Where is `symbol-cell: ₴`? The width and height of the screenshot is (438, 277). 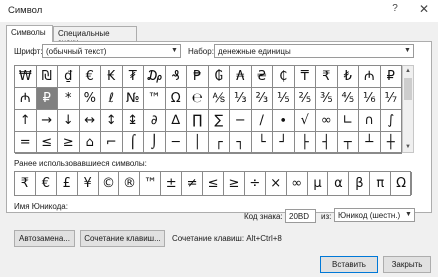 symbol-cell: ₴ is located at coordinates (262, 77).